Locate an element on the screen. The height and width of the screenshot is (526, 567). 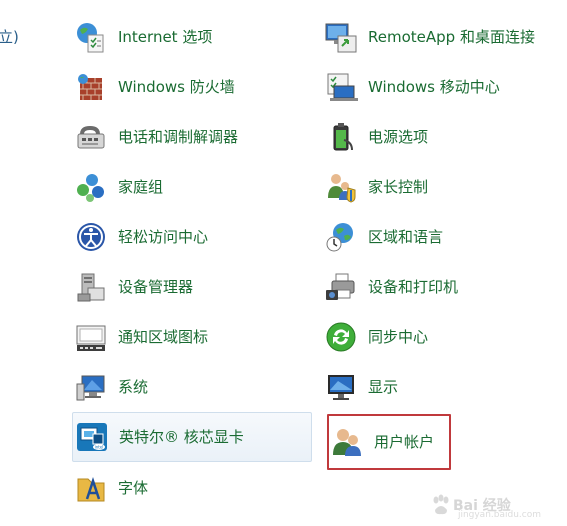
item-mobility-center: Windows 移动中心 is located at coordinates (442, 87).